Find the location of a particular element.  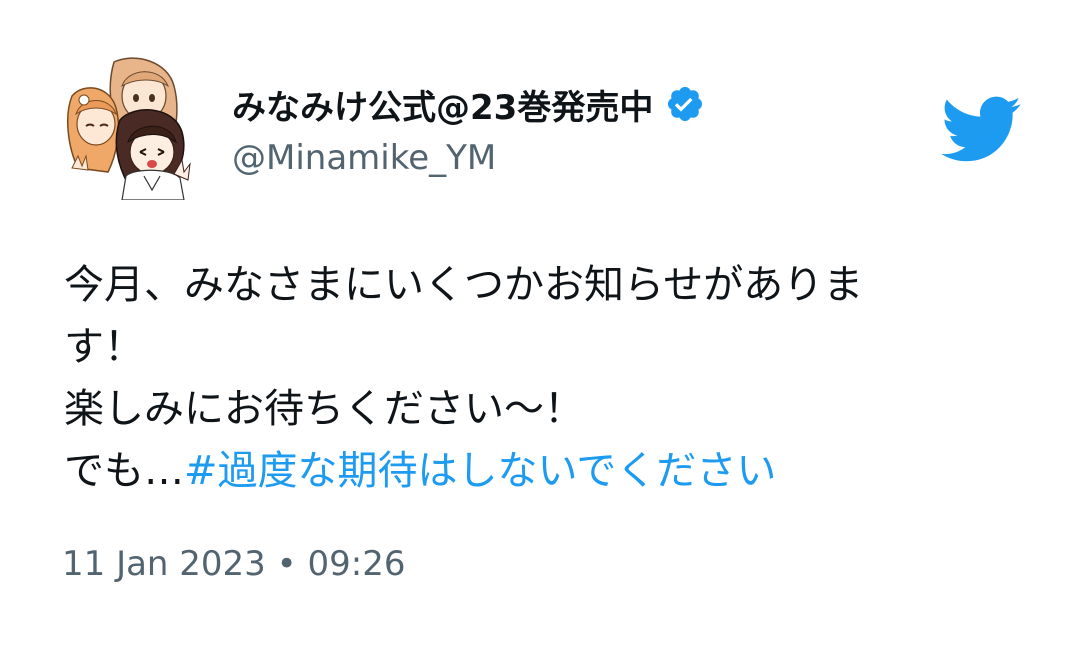

tweet-text-line-with-hashtag: でも…#過度な期待はしないでください is located at coordinates (544, 471).